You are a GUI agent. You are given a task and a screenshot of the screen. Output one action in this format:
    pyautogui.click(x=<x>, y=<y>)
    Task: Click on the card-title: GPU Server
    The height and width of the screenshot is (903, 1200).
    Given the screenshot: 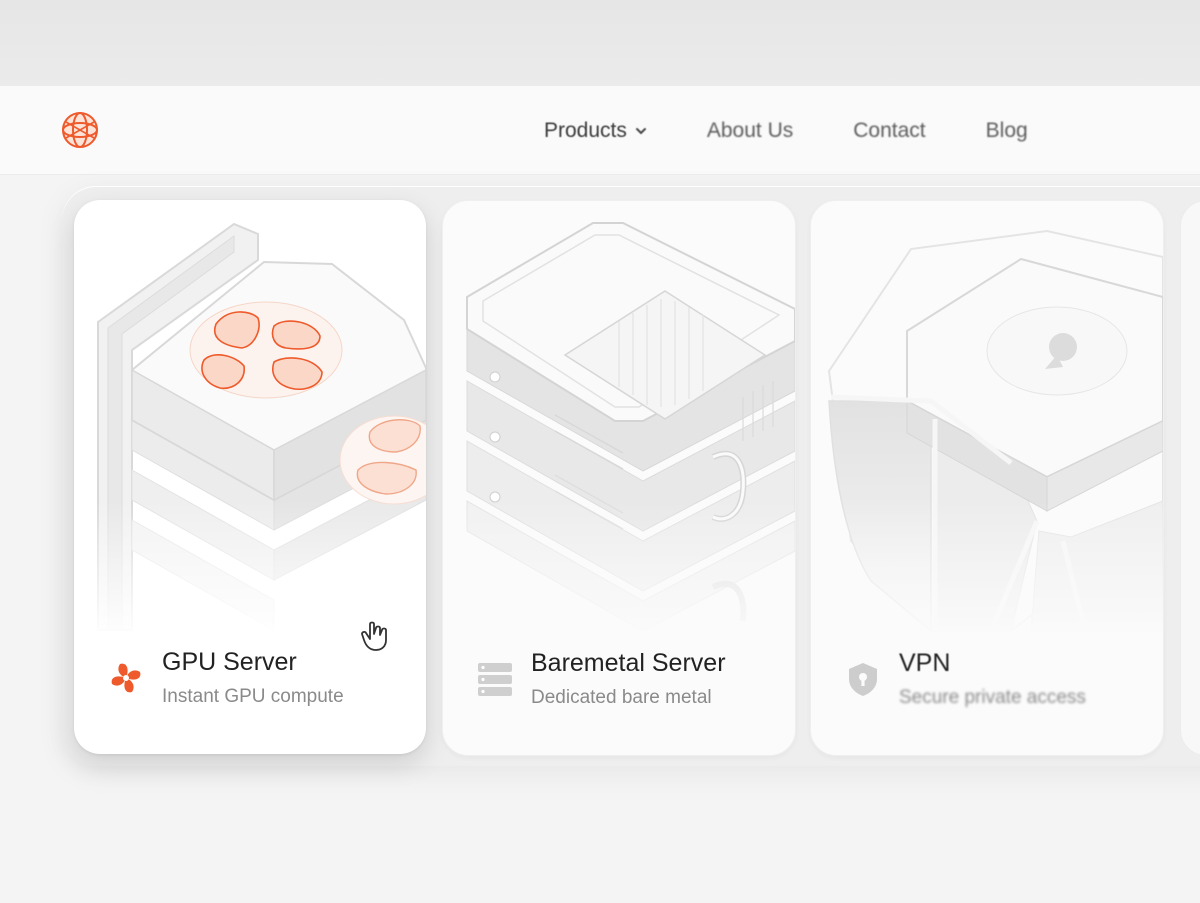 What is the action you would take?
    pyautogui.click(x=229, y=662)
    